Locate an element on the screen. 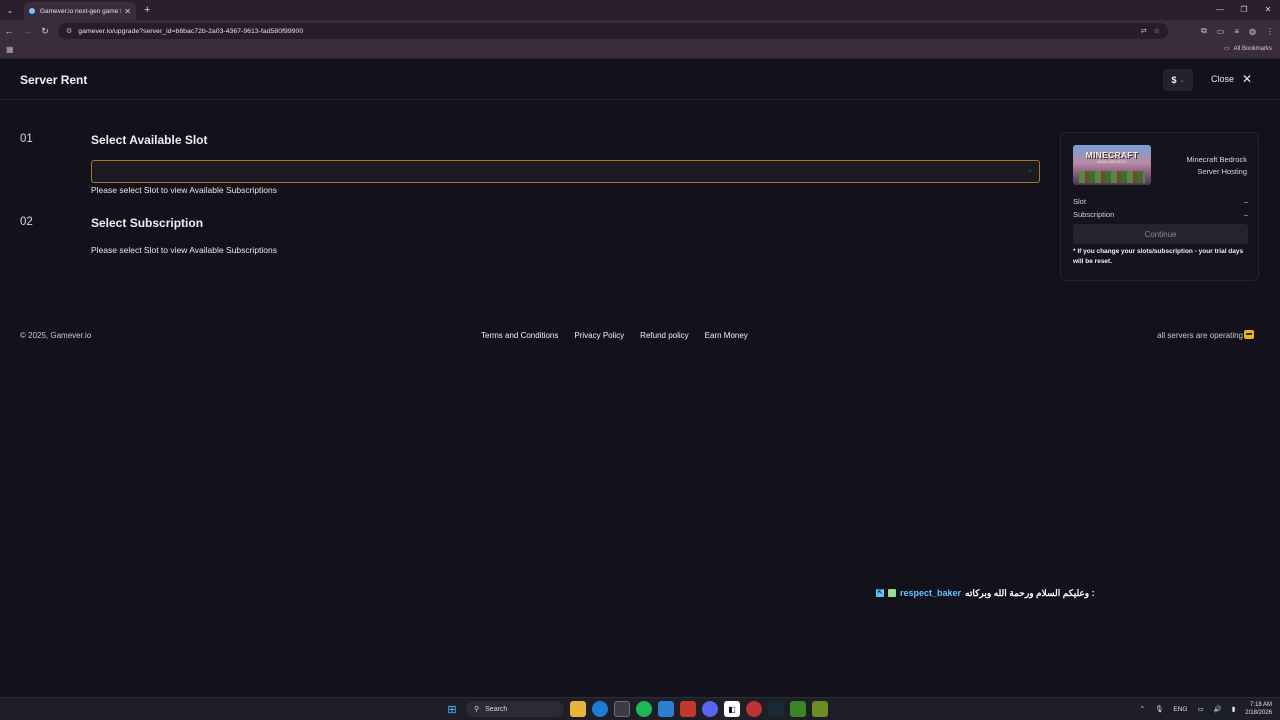 The height and width of the screenshot is (720, 1280). all-bookmarks-button: ▭ All Bookmarks is located at coordinates (1247, 49).